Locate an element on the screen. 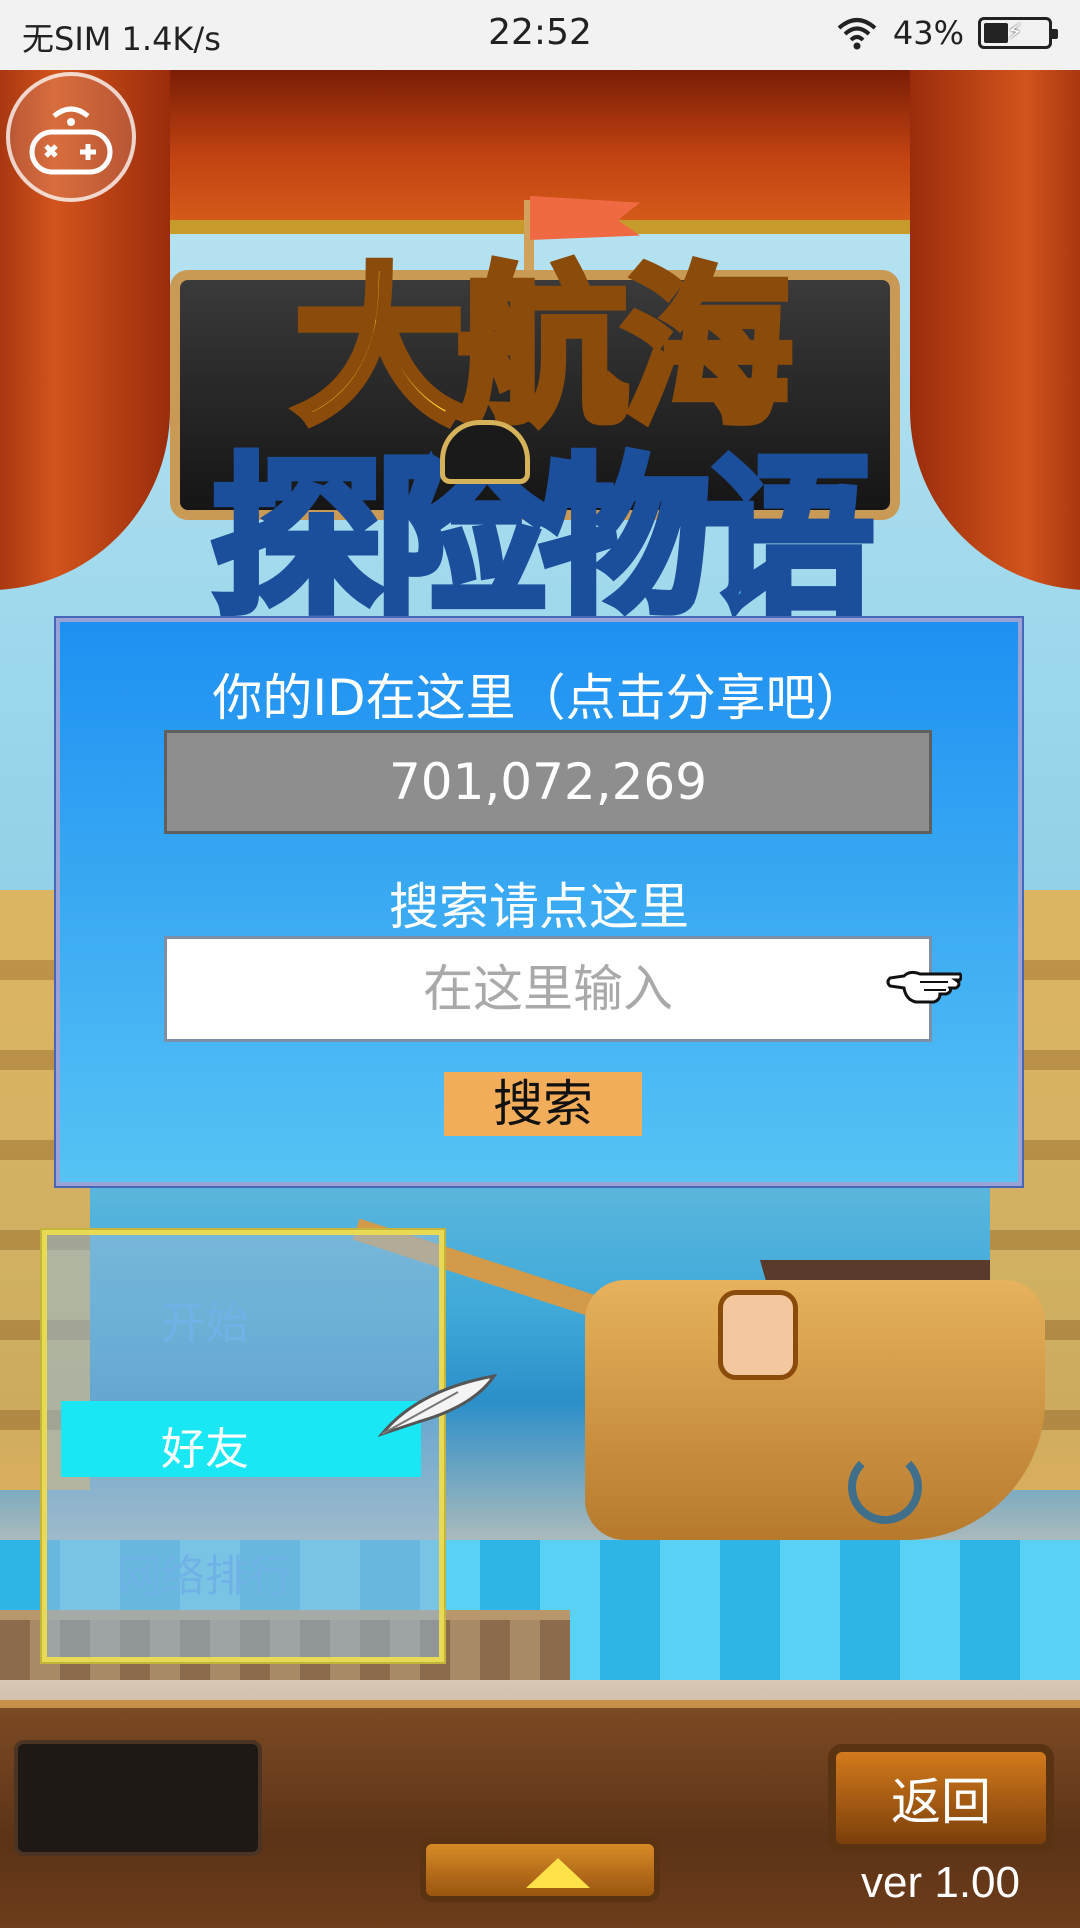 This screenshot has height=1928, width=1080. anchor-icon is located at coordinates (885, 1487).